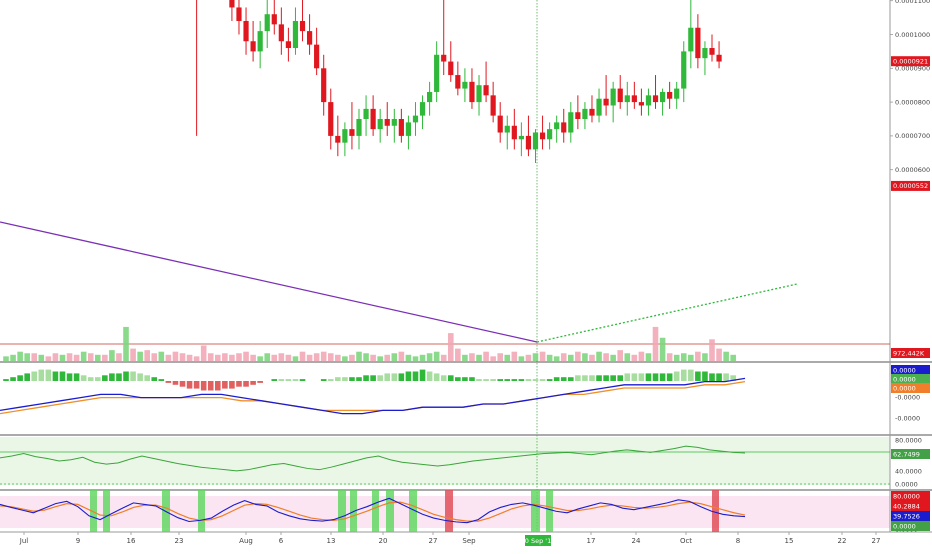  What do you see at coordinates (912, 102) in the screenshot?
I see `price-axis-label: 0.0000800` at bounding box center [912, 102].